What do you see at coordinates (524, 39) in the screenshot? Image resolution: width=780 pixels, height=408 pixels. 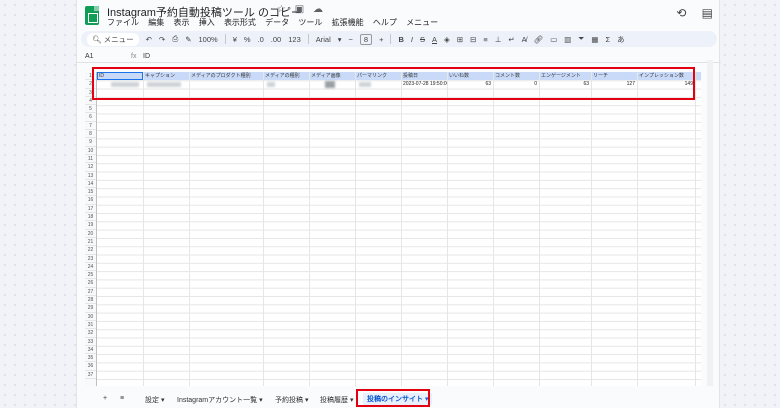 I see `text-rotate-icon: A̸` at bounding box center [524, 39].